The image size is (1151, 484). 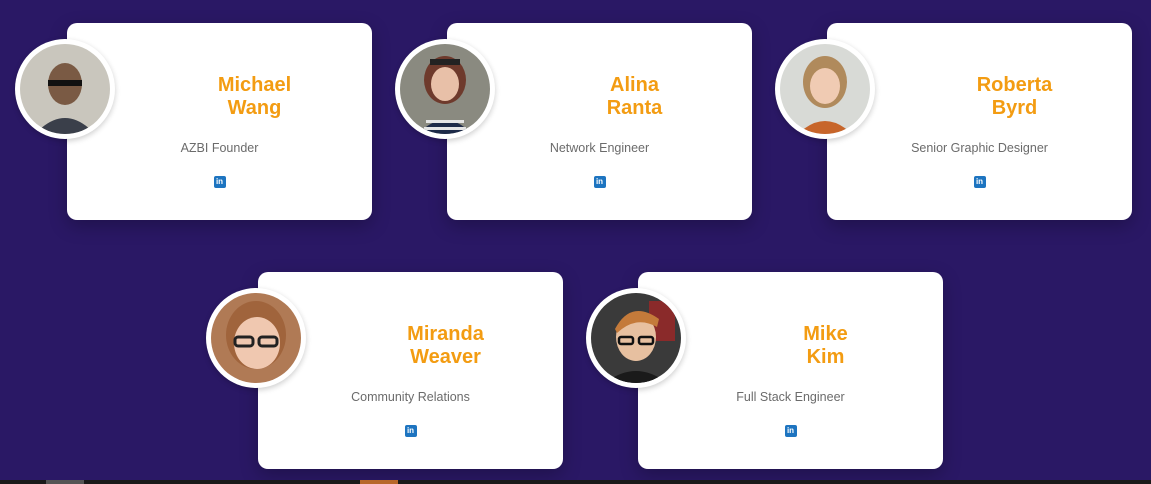 What do you see at coordinates (193, 121) in the screenshot?
I see `team-card-michael-wang: Michael Wang AZBI Founder in` at bounding box center [193, 121].